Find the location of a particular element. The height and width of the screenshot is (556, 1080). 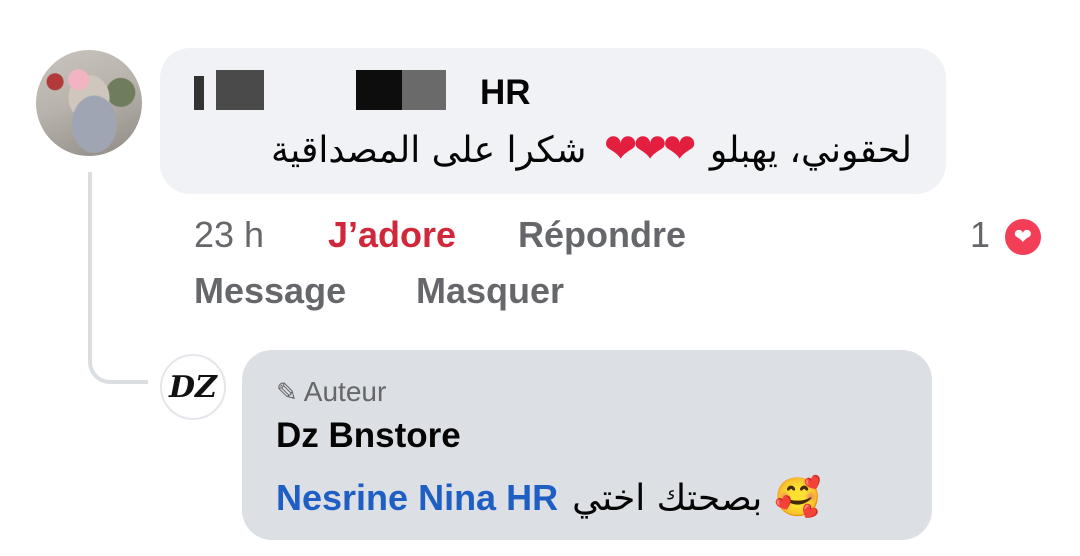

author-badge: ✎ Auteur is located at coordinates (331, 392).